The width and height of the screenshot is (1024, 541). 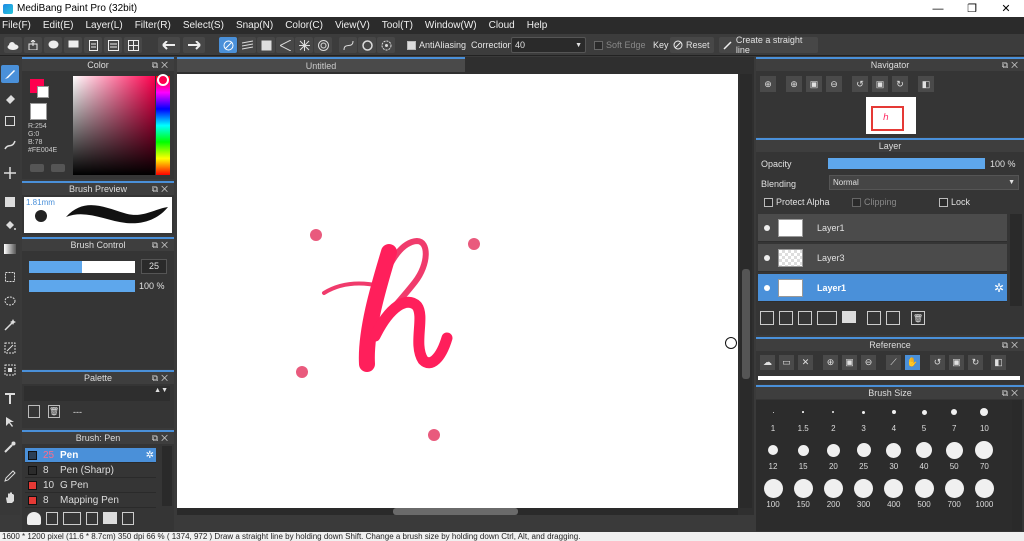 I want to click on brush-size-cell: 50, so click(x=954, y=458).